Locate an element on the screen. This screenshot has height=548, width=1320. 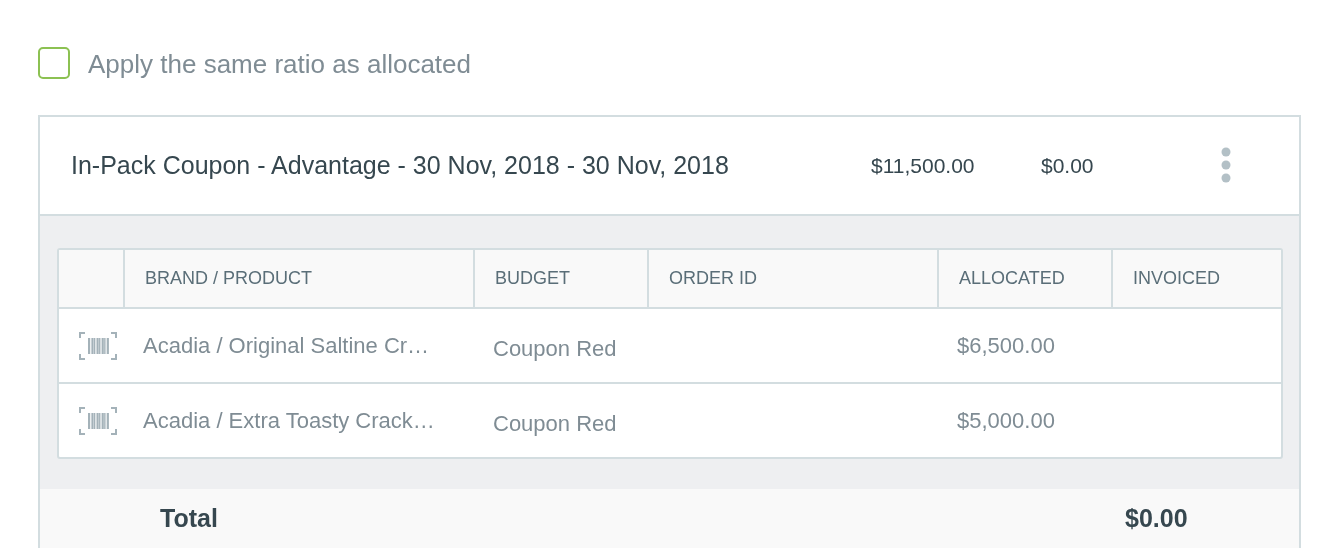
amount: $11,500.00 is located at coordinates (923, 165).